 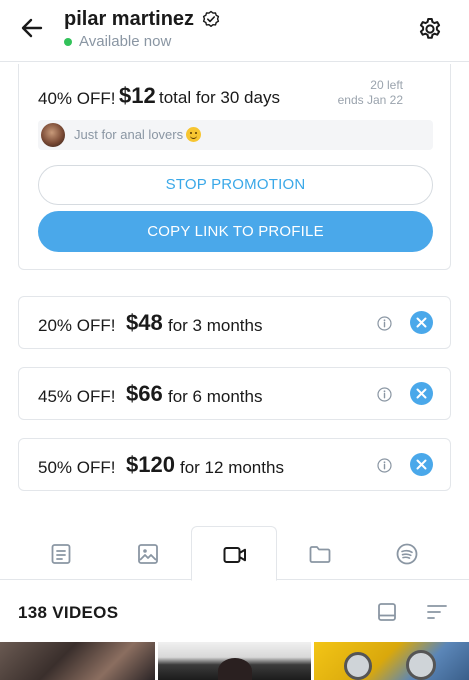 I want to click on bundle-term: for 12 months, so click(x=232, y=467).